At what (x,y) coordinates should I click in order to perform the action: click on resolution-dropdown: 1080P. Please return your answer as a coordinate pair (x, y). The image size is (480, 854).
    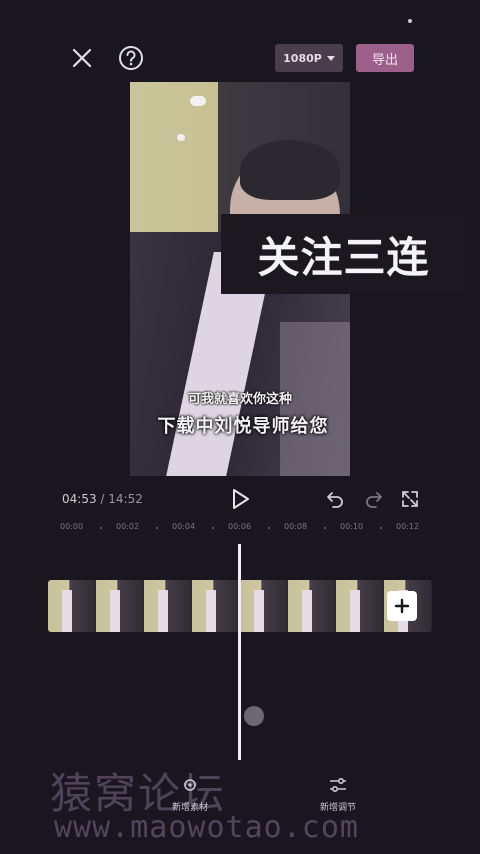
    Looking at the image, I should click on (309, 58).